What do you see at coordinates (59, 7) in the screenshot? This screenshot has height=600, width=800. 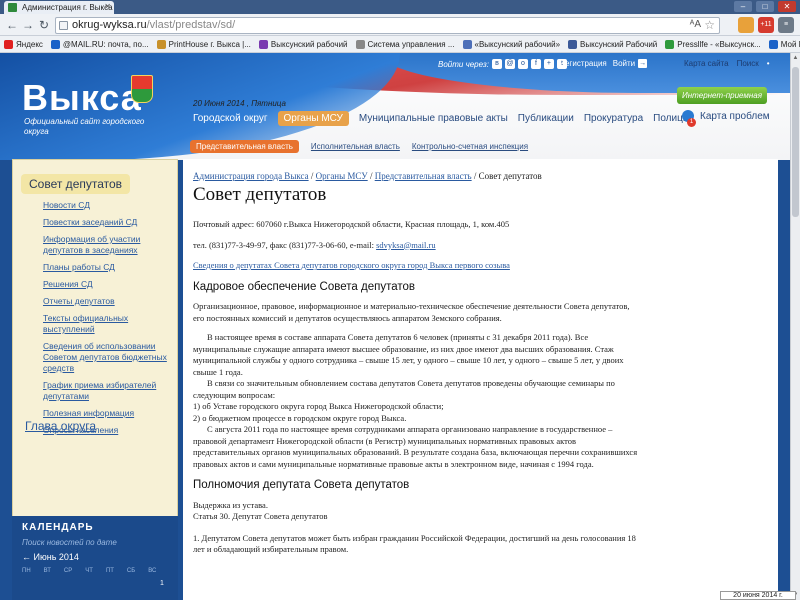 I see `browser-tab: Администрация г. Выкса / ✕` at bounding box center [59, 7].